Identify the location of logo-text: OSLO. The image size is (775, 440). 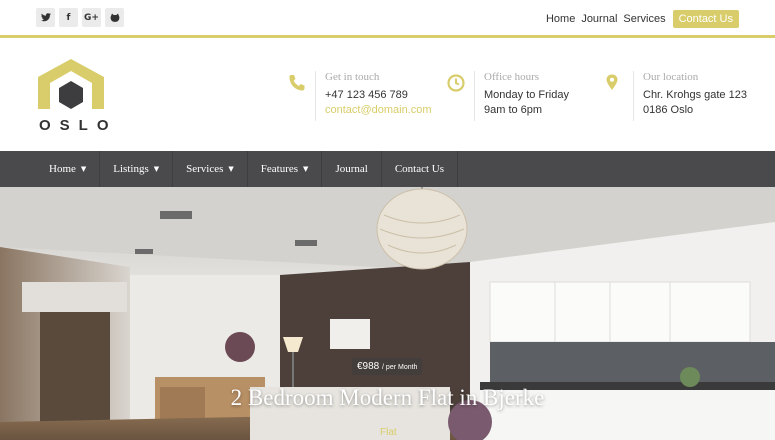
(78, 125).